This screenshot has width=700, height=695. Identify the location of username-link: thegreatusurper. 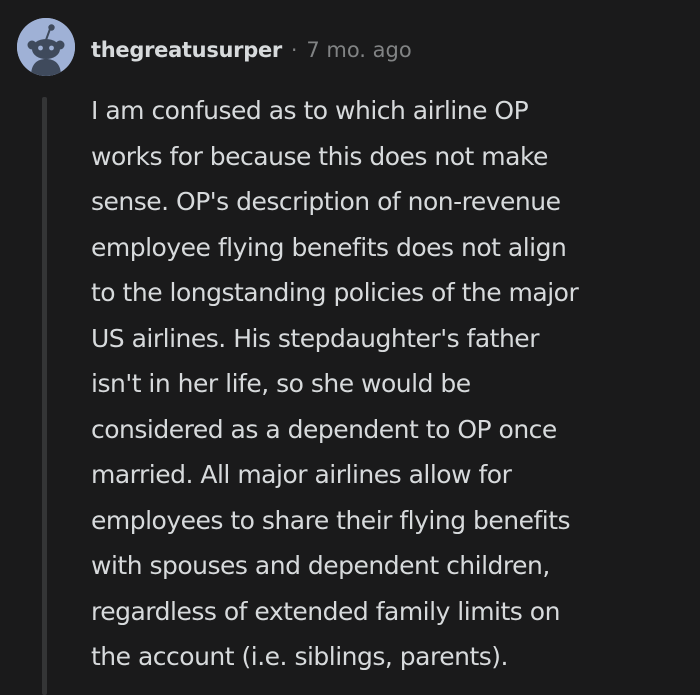
(186, 50).